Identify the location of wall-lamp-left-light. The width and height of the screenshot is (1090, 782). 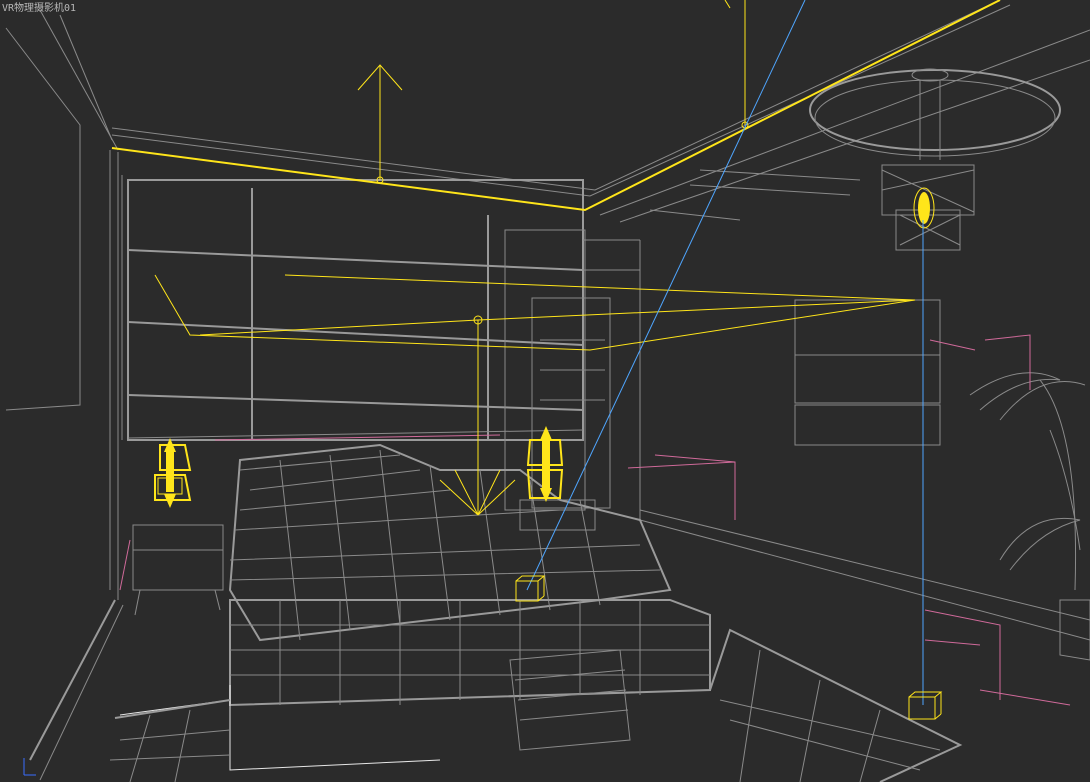
(173, 473).